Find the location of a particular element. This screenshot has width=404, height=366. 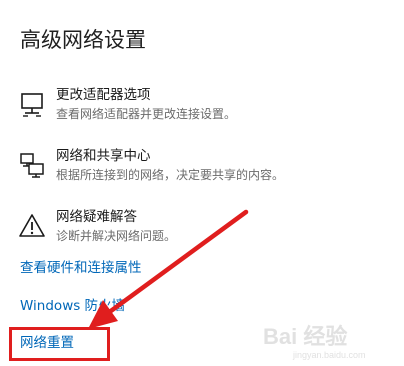

network-reset-link: 网络重置 is located at coordinates (47, 343).